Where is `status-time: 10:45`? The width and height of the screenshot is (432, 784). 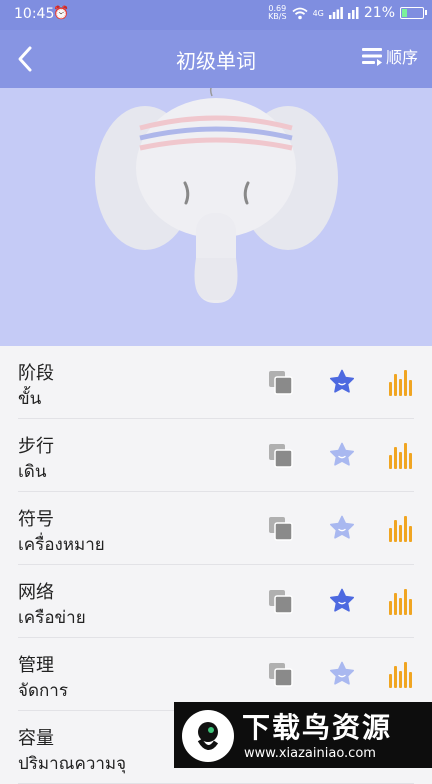 status-time: 10:45 is located at coordinates (34, 14).